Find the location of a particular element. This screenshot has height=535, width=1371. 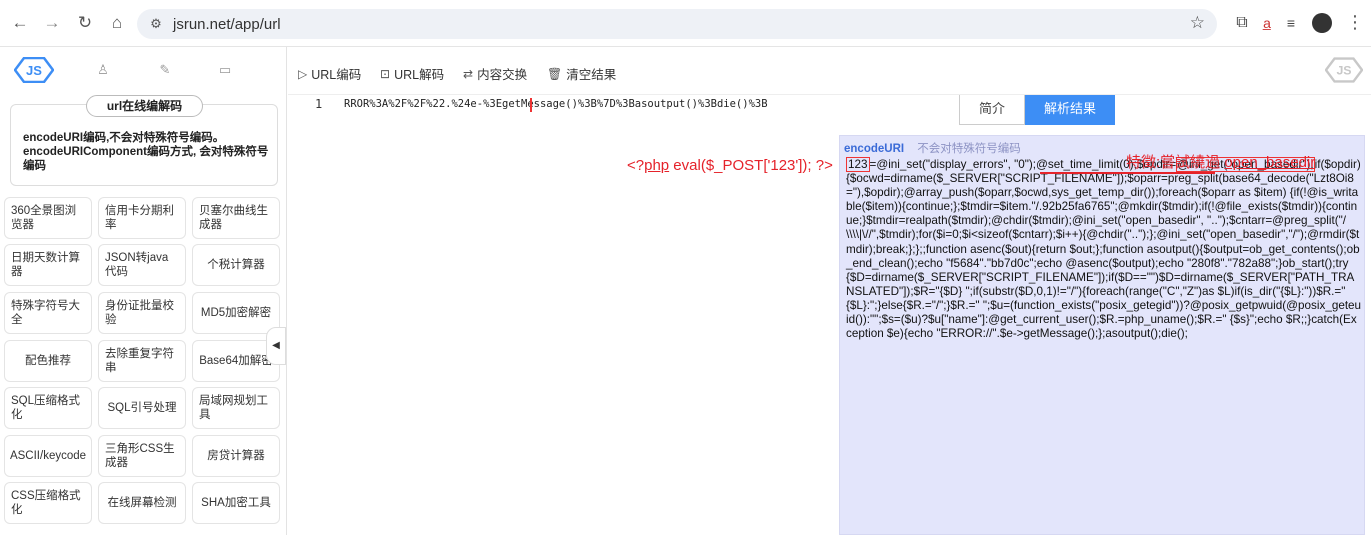

extensions-icon: ⧉ is located at coordinates (1242, 23).